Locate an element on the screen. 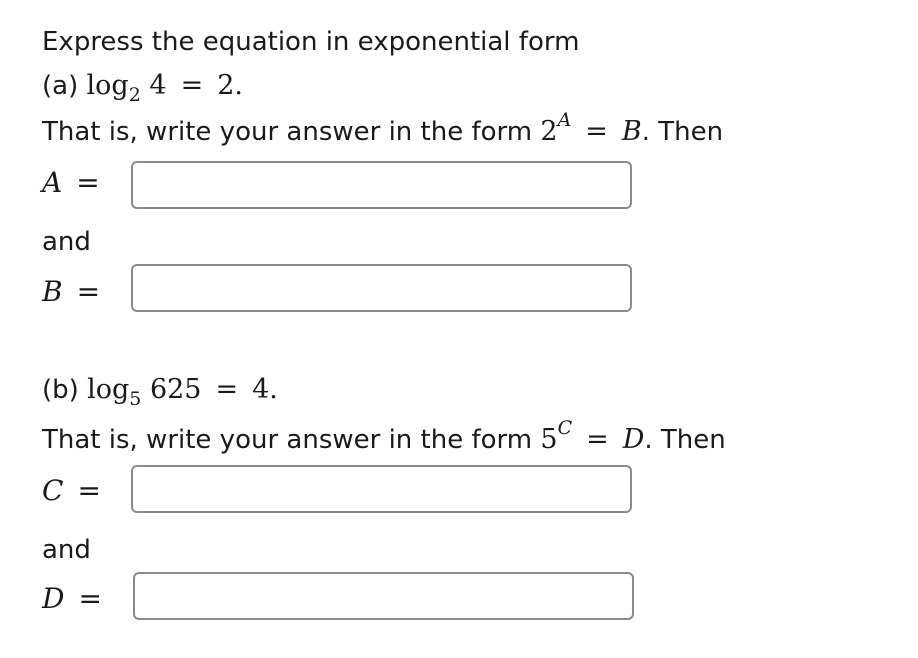  log-argument: 625 is located at coordinates (175, 389).